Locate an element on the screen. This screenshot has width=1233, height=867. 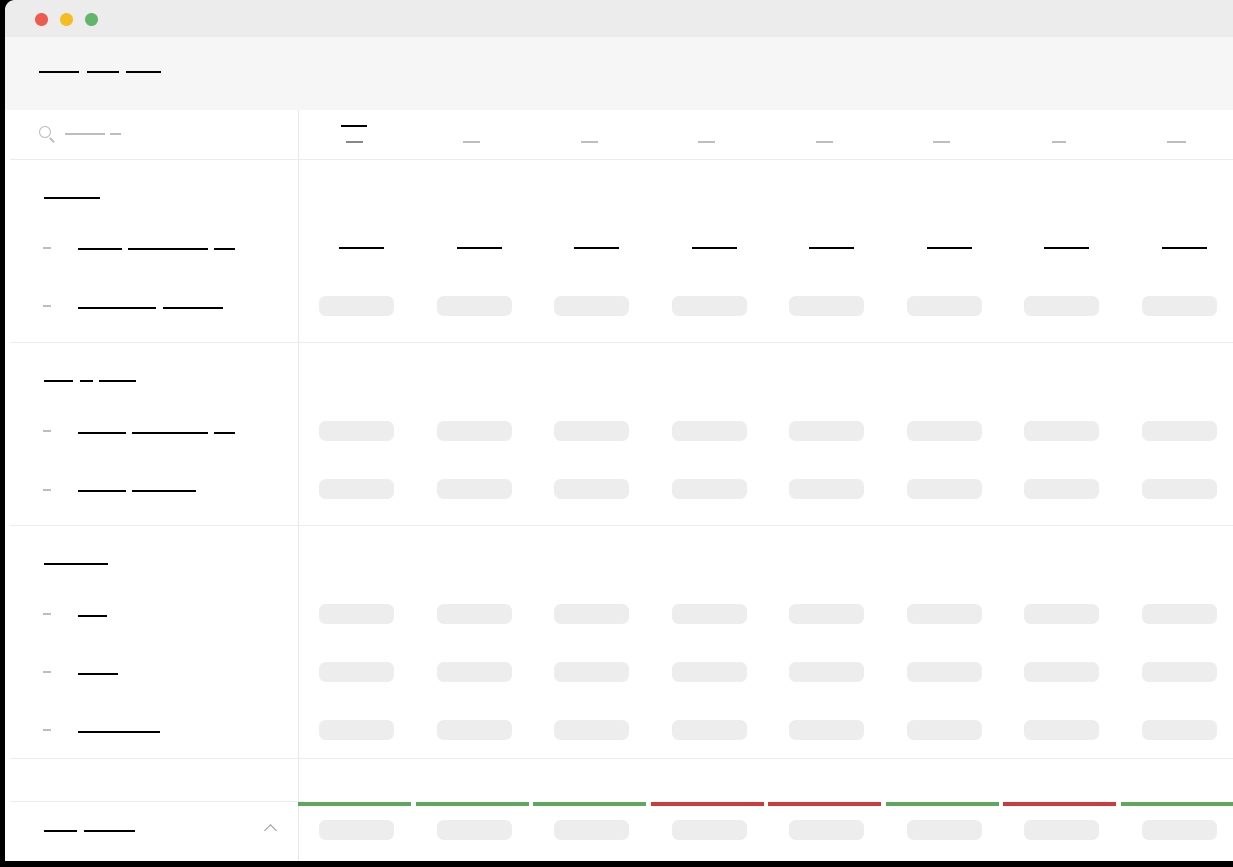
minimize-window-button is located at coordinates (66, 19).